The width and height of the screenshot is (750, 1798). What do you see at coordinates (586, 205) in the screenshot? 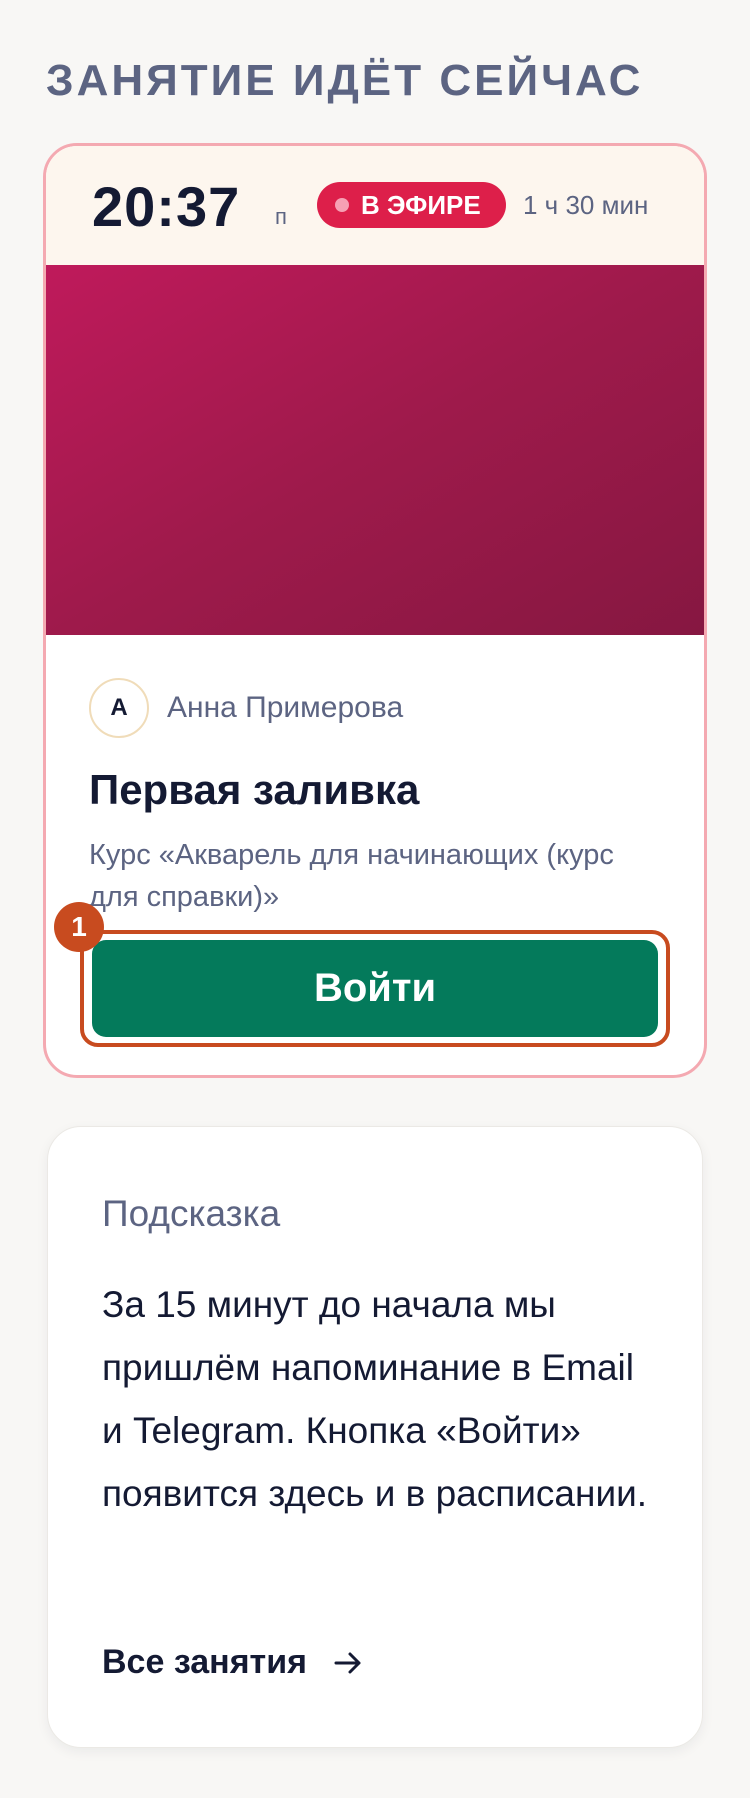
I see `lesson-duration: 1 ч 30 мин` at bounding box center [586, 205].